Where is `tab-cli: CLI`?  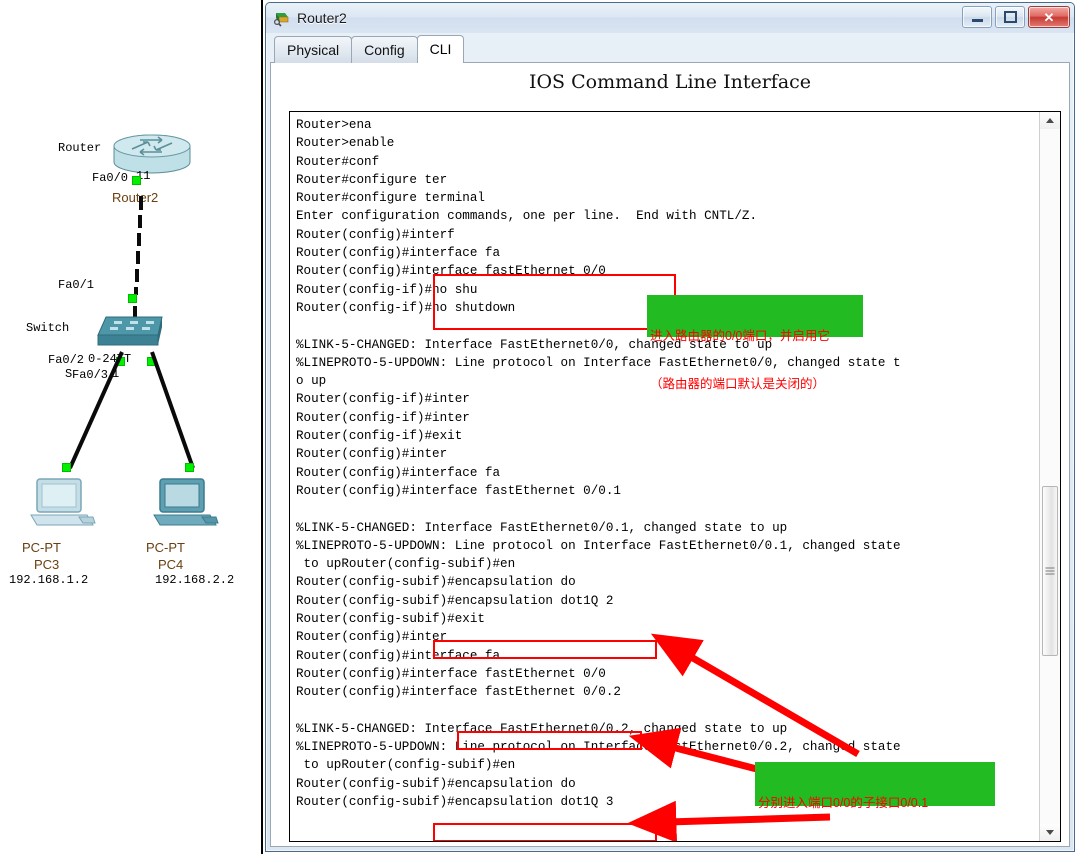
tab-cli: CLI is located at coordinates (440, 49).